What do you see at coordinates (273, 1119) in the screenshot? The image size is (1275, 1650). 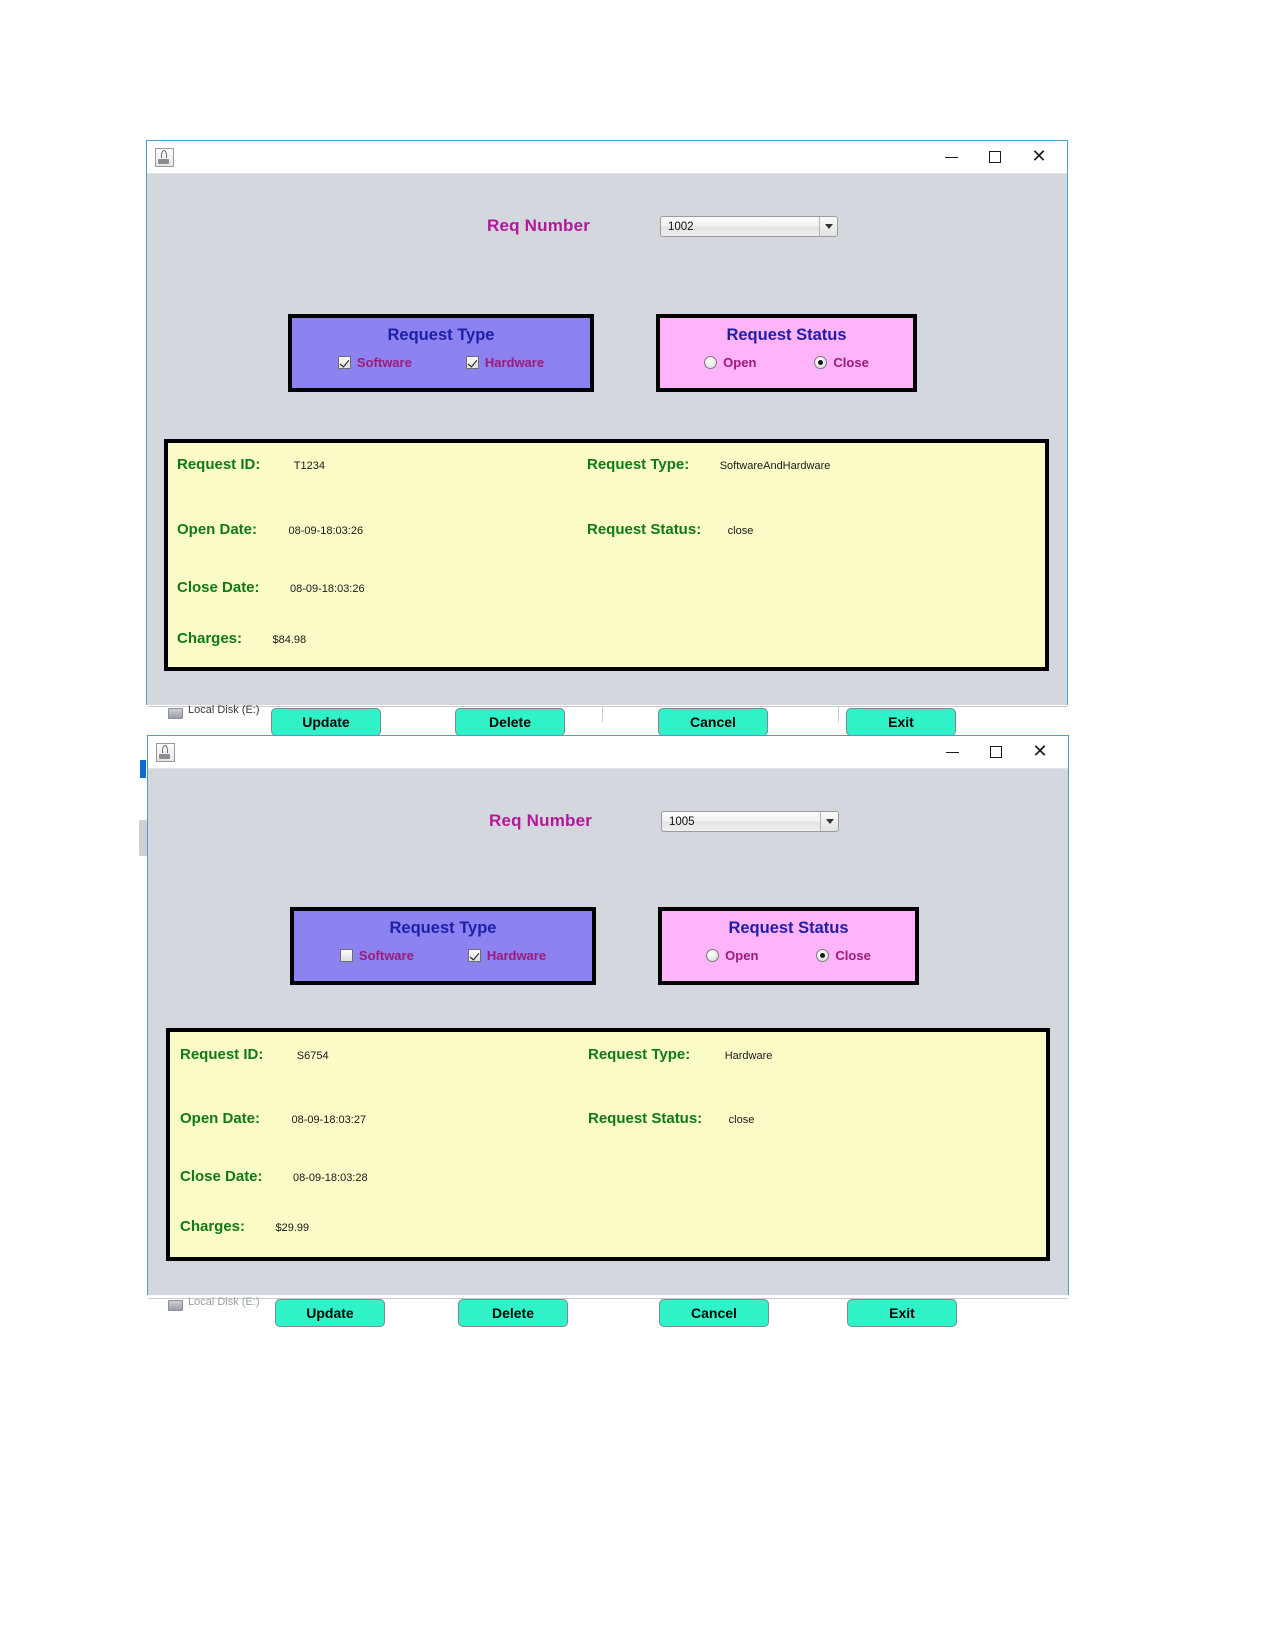 I see `detail-open-date: Open Date: 08-09-18:03:27` at bounding box center [273, 1119].